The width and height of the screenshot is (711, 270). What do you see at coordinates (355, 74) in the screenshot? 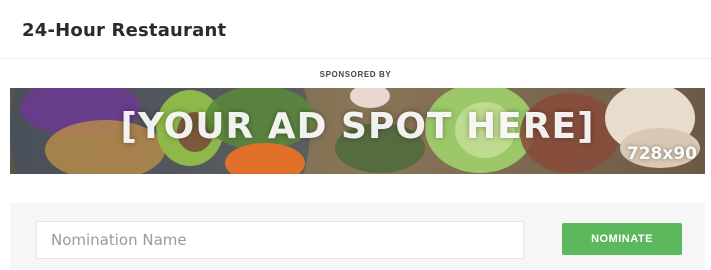
I see `sponsored-by-label: SPONSORED BY` at bounding box center [355, 74].